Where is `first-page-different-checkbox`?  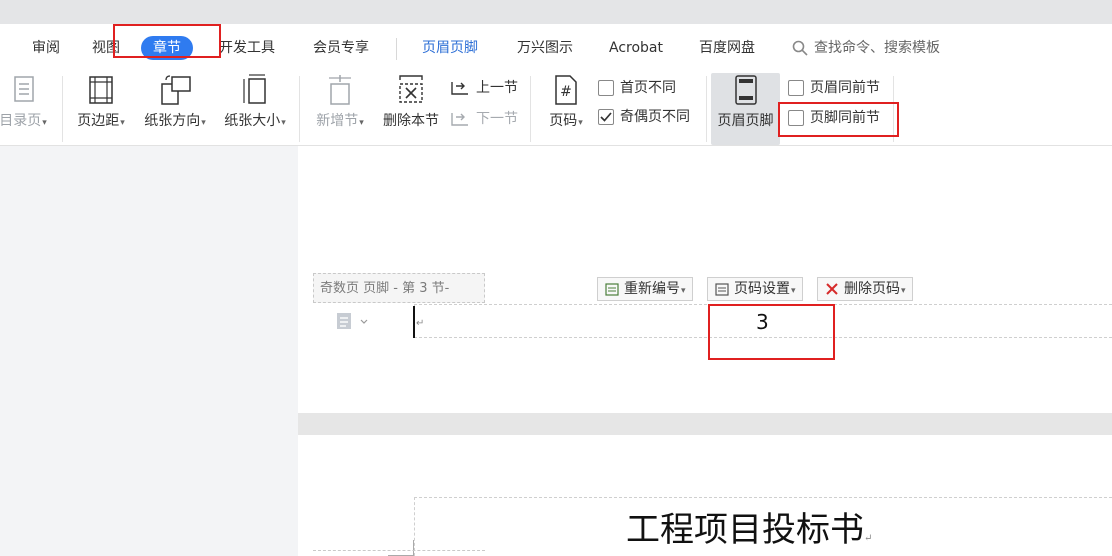
first-page-different-checkbox is located at coordinates (606, 88).